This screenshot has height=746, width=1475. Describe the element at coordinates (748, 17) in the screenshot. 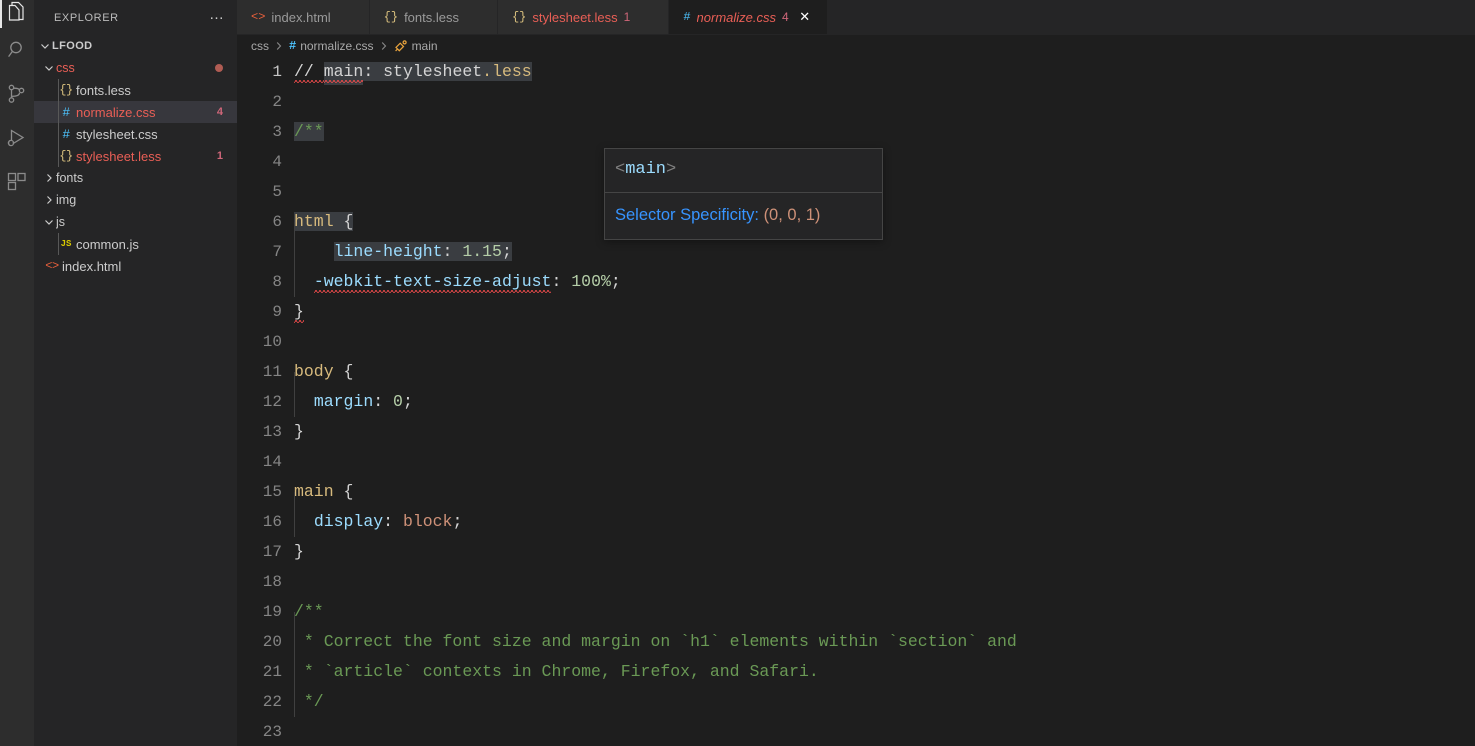

I see `editor-tab-normalize-css: # normalize.css 4 ✕` at that location.